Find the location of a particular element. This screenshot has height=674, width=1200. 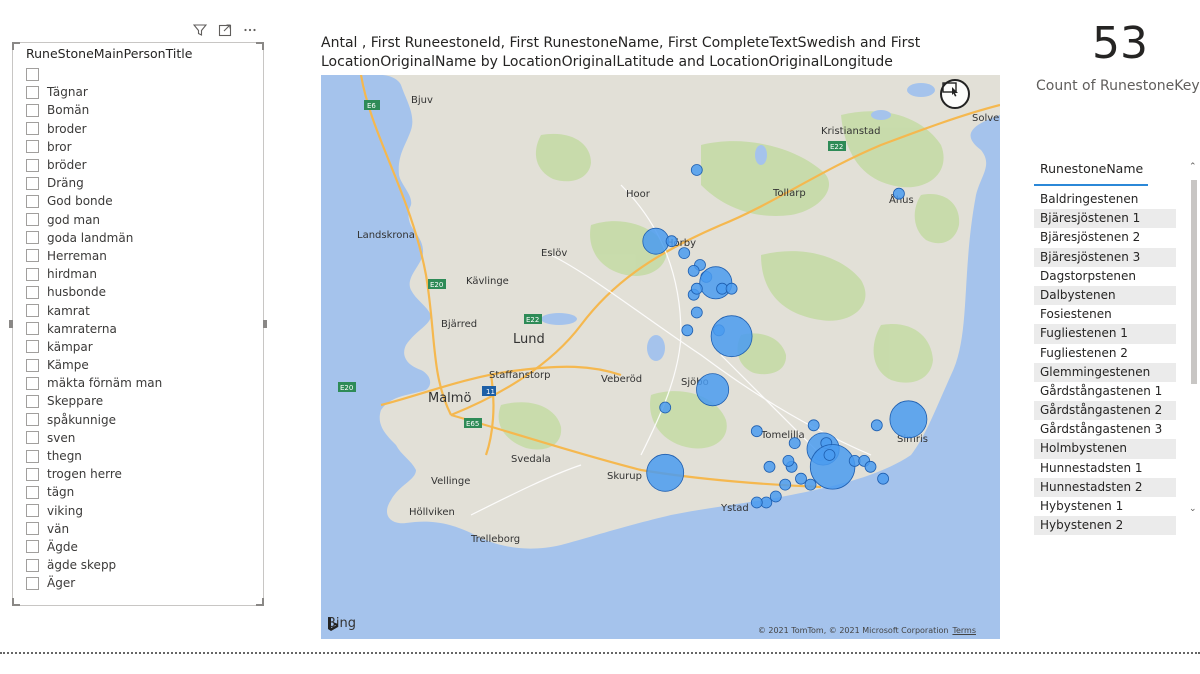

slicer-item is located at coordinates (141, 74).